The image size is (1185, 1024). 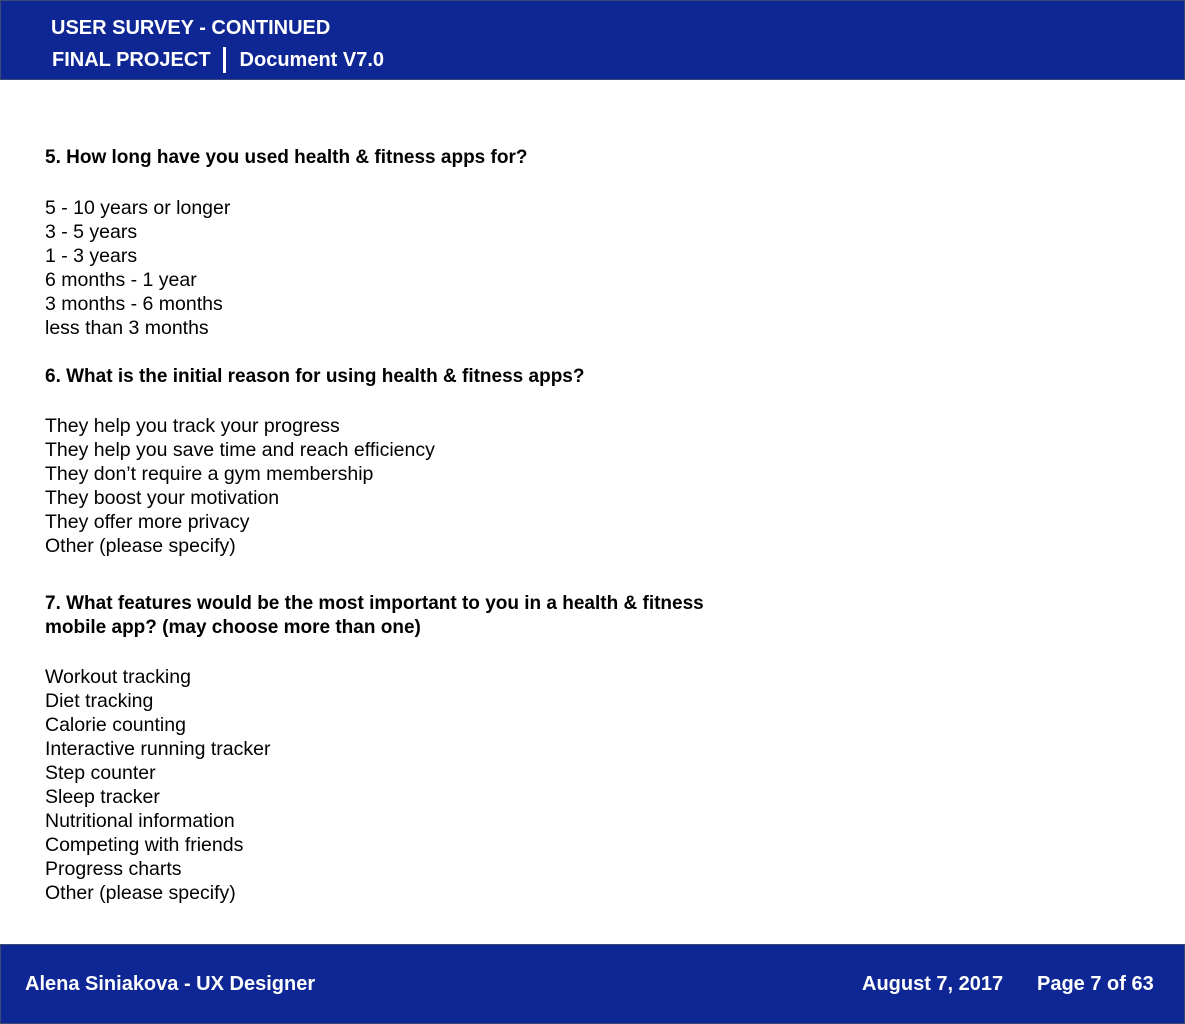 I want to click on option-item: They offer more privacy, so click(x=147, y=522).